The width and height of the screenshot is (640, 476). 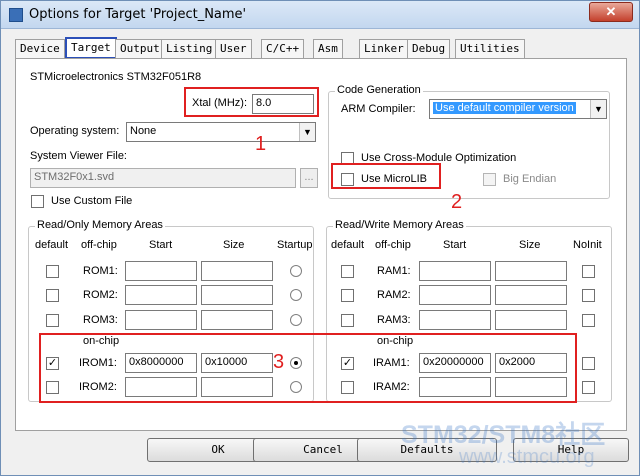 I want to click on rom3-label: ROM3:, so click(x=100, y=320).